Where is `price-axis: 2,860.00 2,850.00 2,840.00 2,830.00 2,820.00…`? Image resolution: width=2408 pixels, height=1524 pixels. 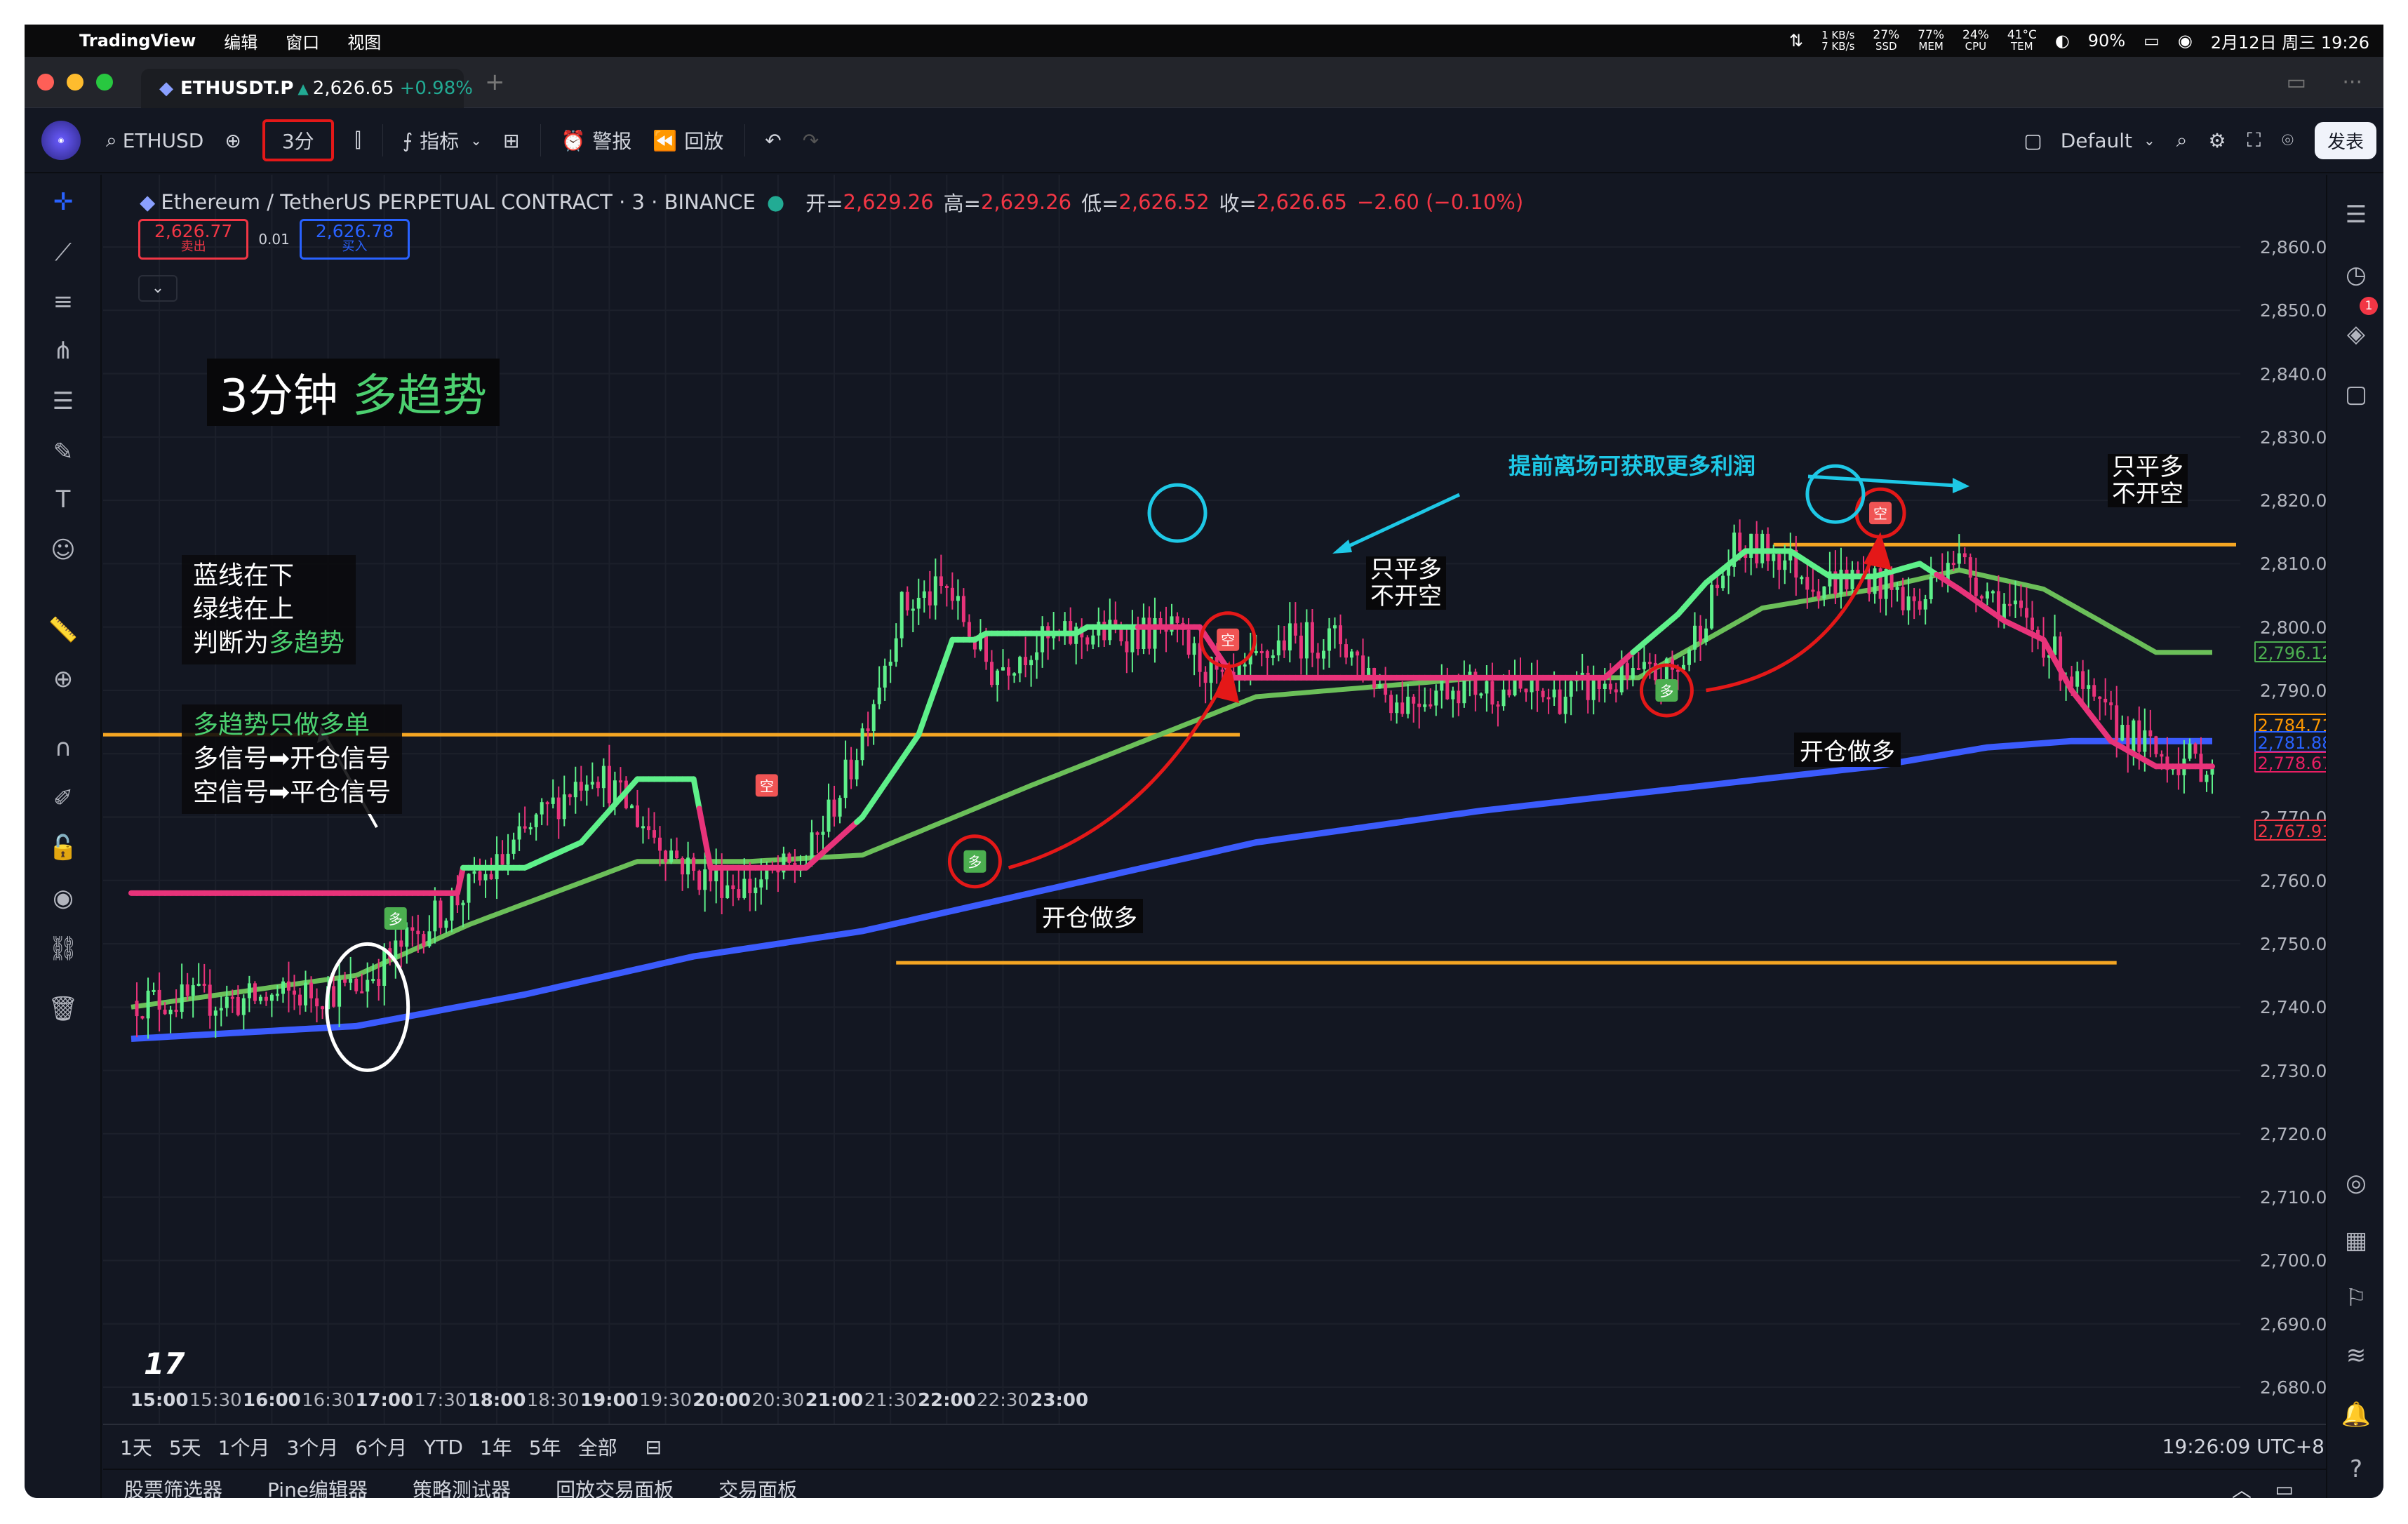 price-axis: 2,860.00 2,850.00 2,840.00 2,830.00 2,820.00… is located at coordinates (2289, 799).